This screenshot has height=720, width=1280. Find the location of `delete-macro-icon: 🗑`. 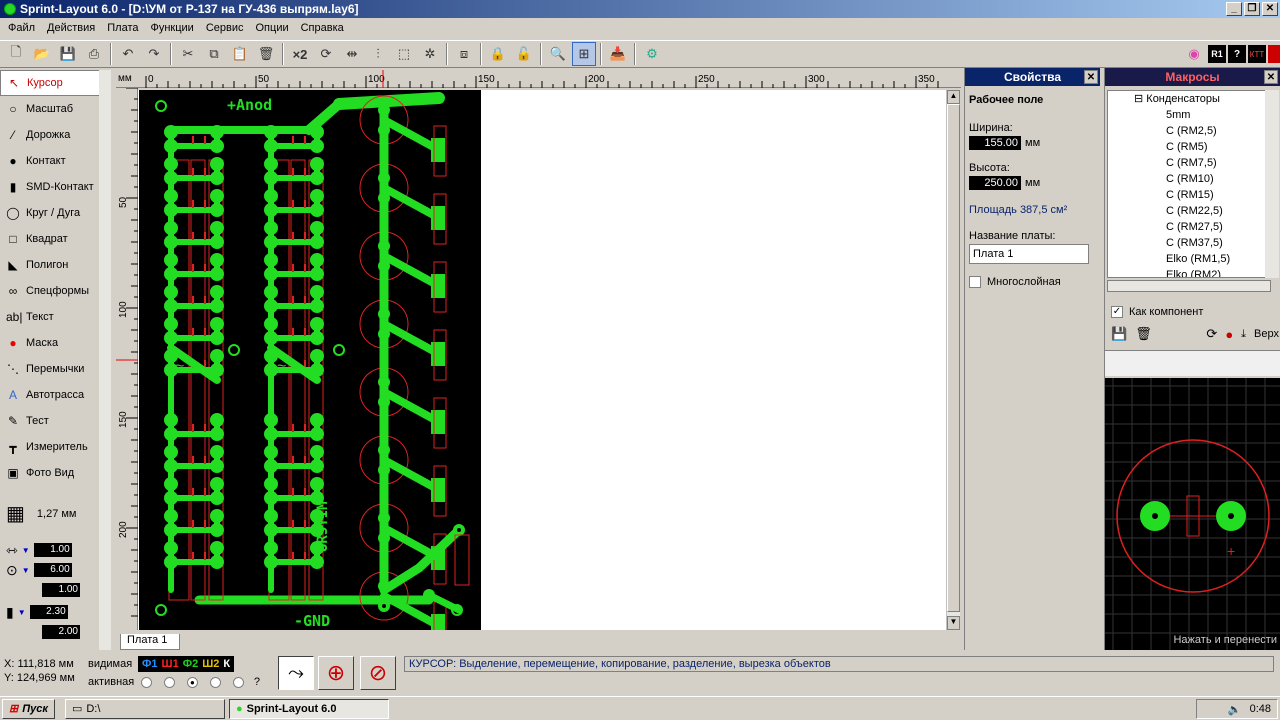

delete-macro-icon: 🗑 is located at coordinates (1143, 334).